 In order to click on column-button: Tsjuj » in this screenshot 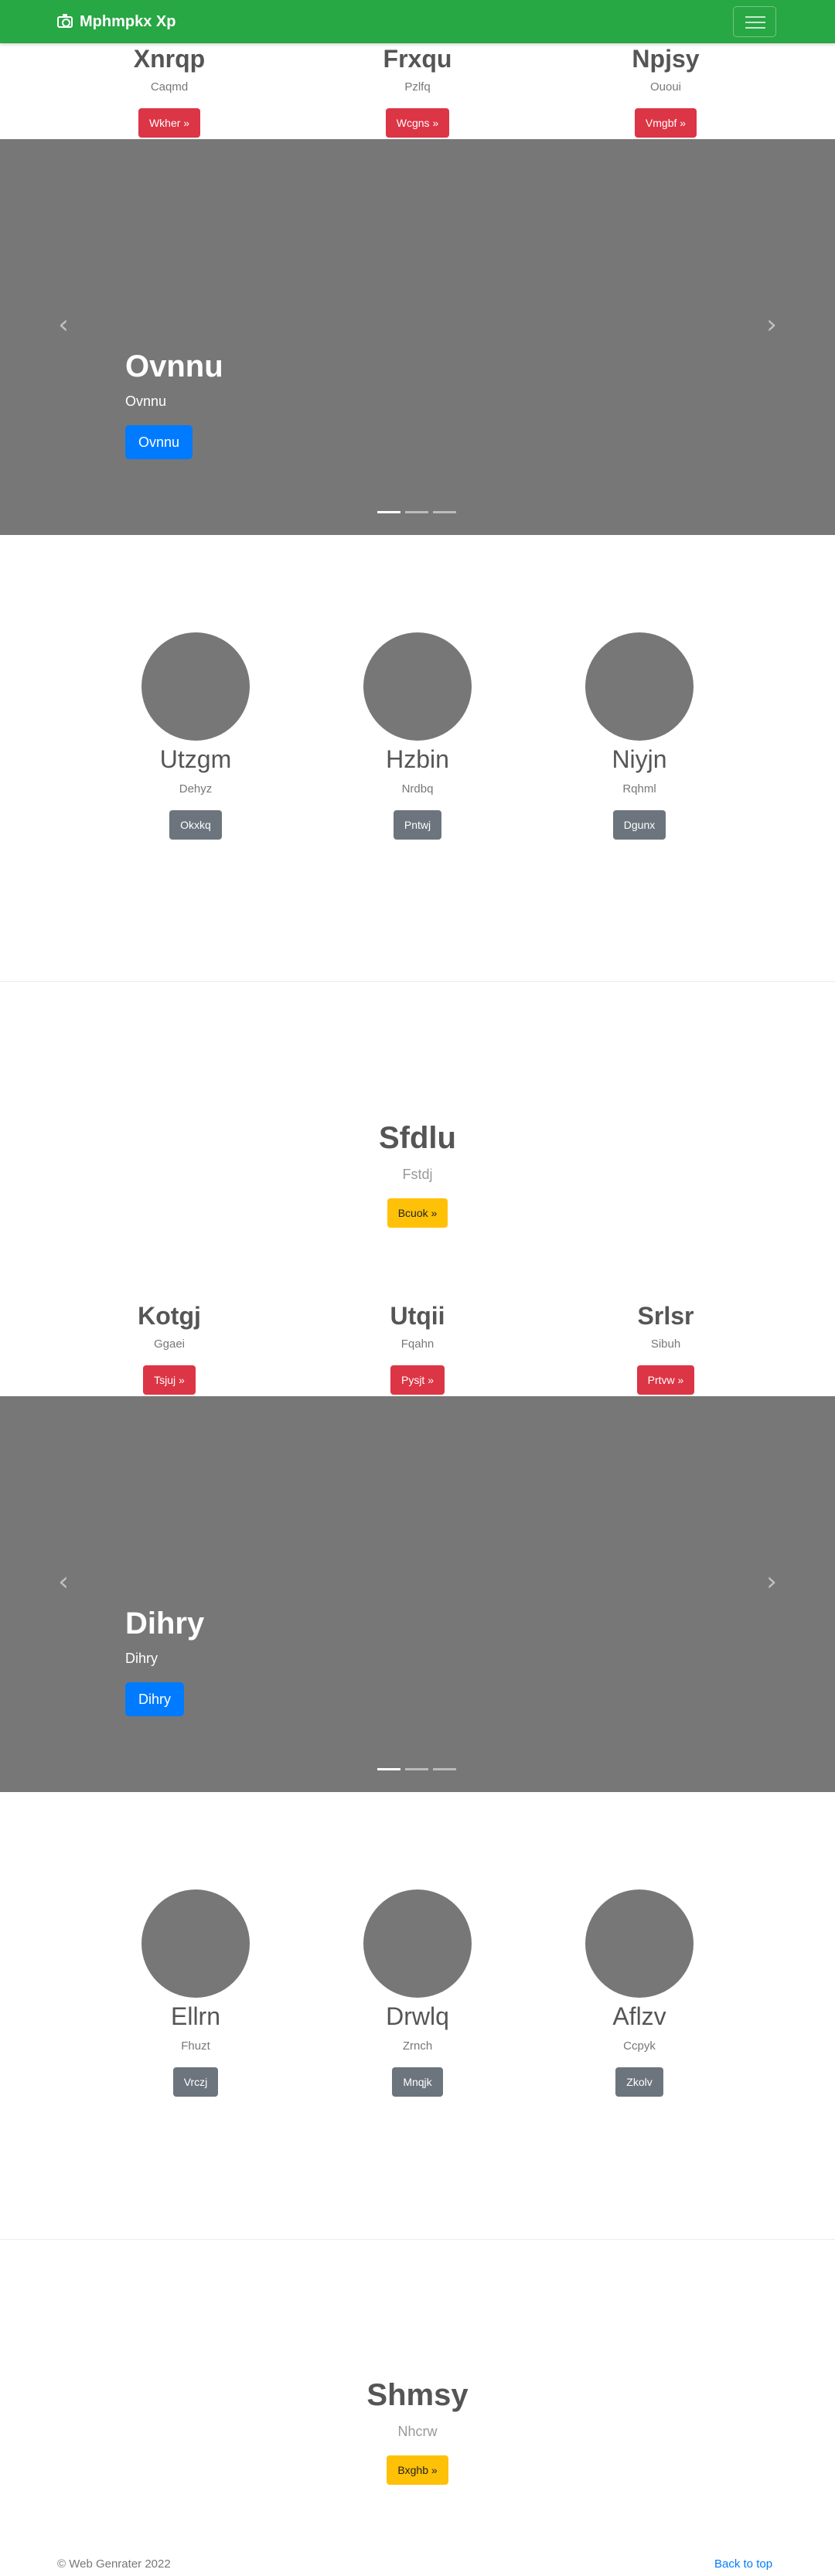, I will do `click(169, 1380)`.